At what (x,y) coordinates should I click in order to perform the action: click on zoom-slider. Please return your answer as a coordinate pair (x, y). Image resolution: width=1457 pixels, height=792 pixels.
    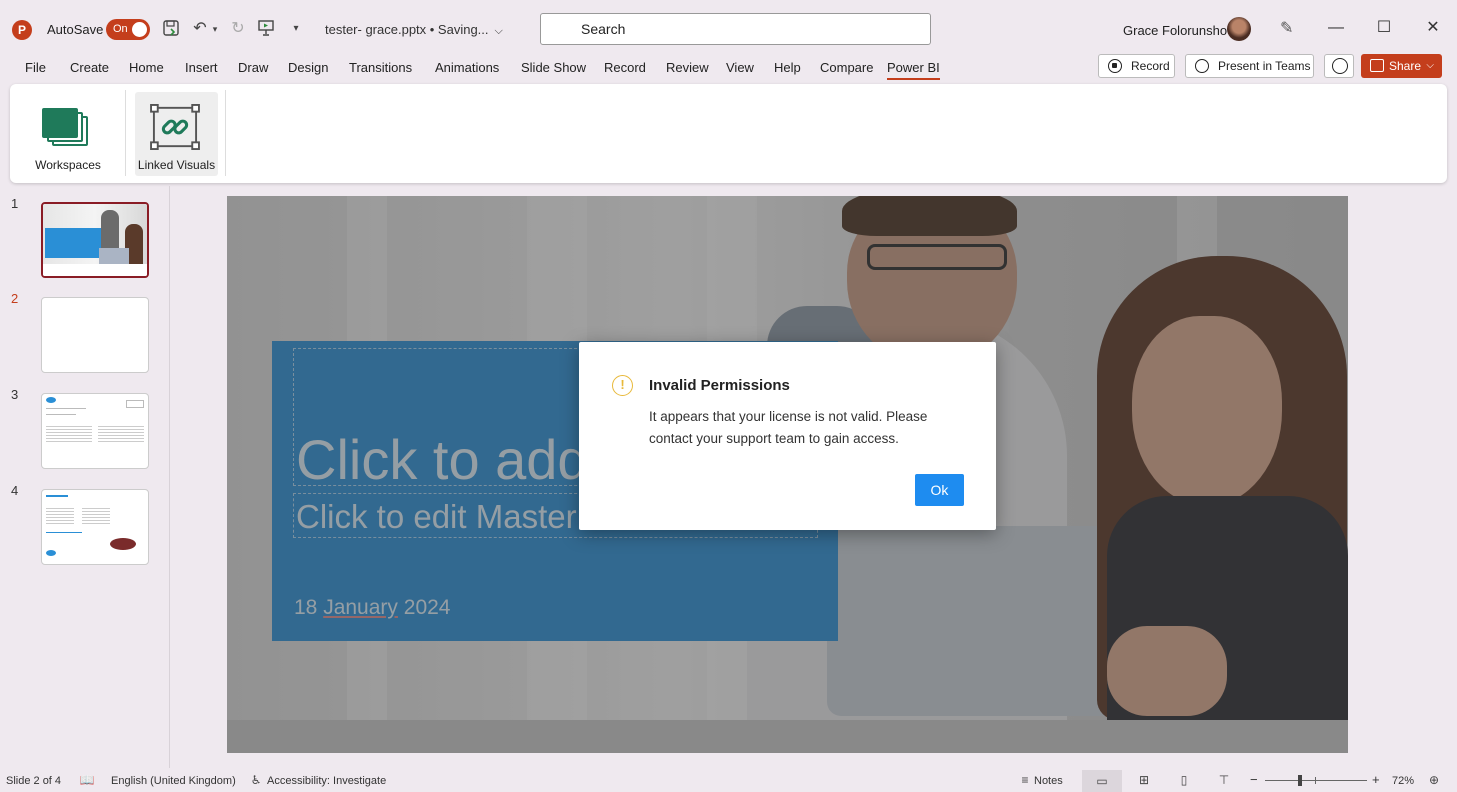
    Looking at the image, I should click on (1316, 780).